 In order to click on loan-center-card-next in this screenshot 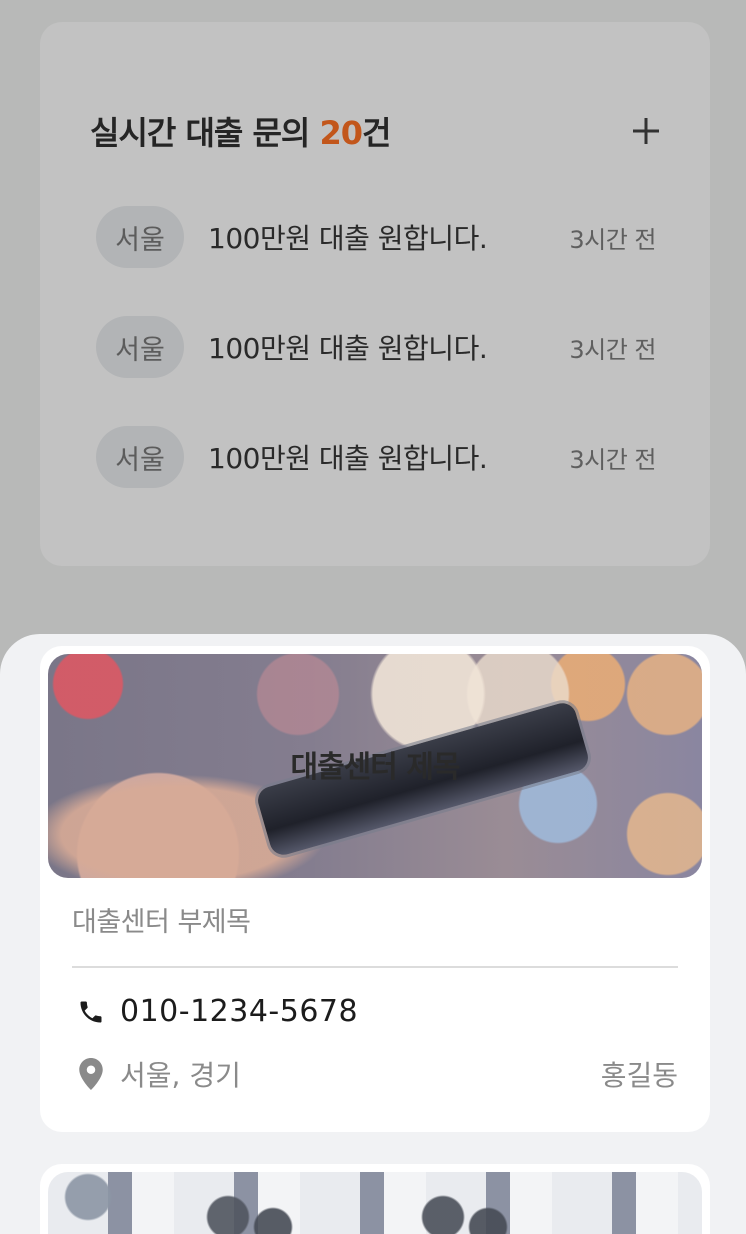, I will do `click(375, 1199)`.